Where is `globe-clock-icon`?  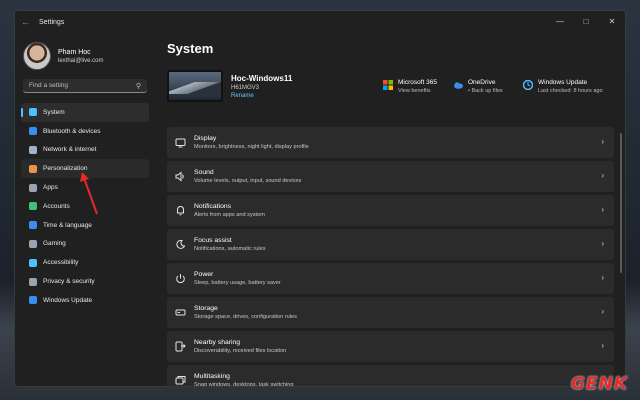 globe-clock-icon is located at coordinates (33, 225).